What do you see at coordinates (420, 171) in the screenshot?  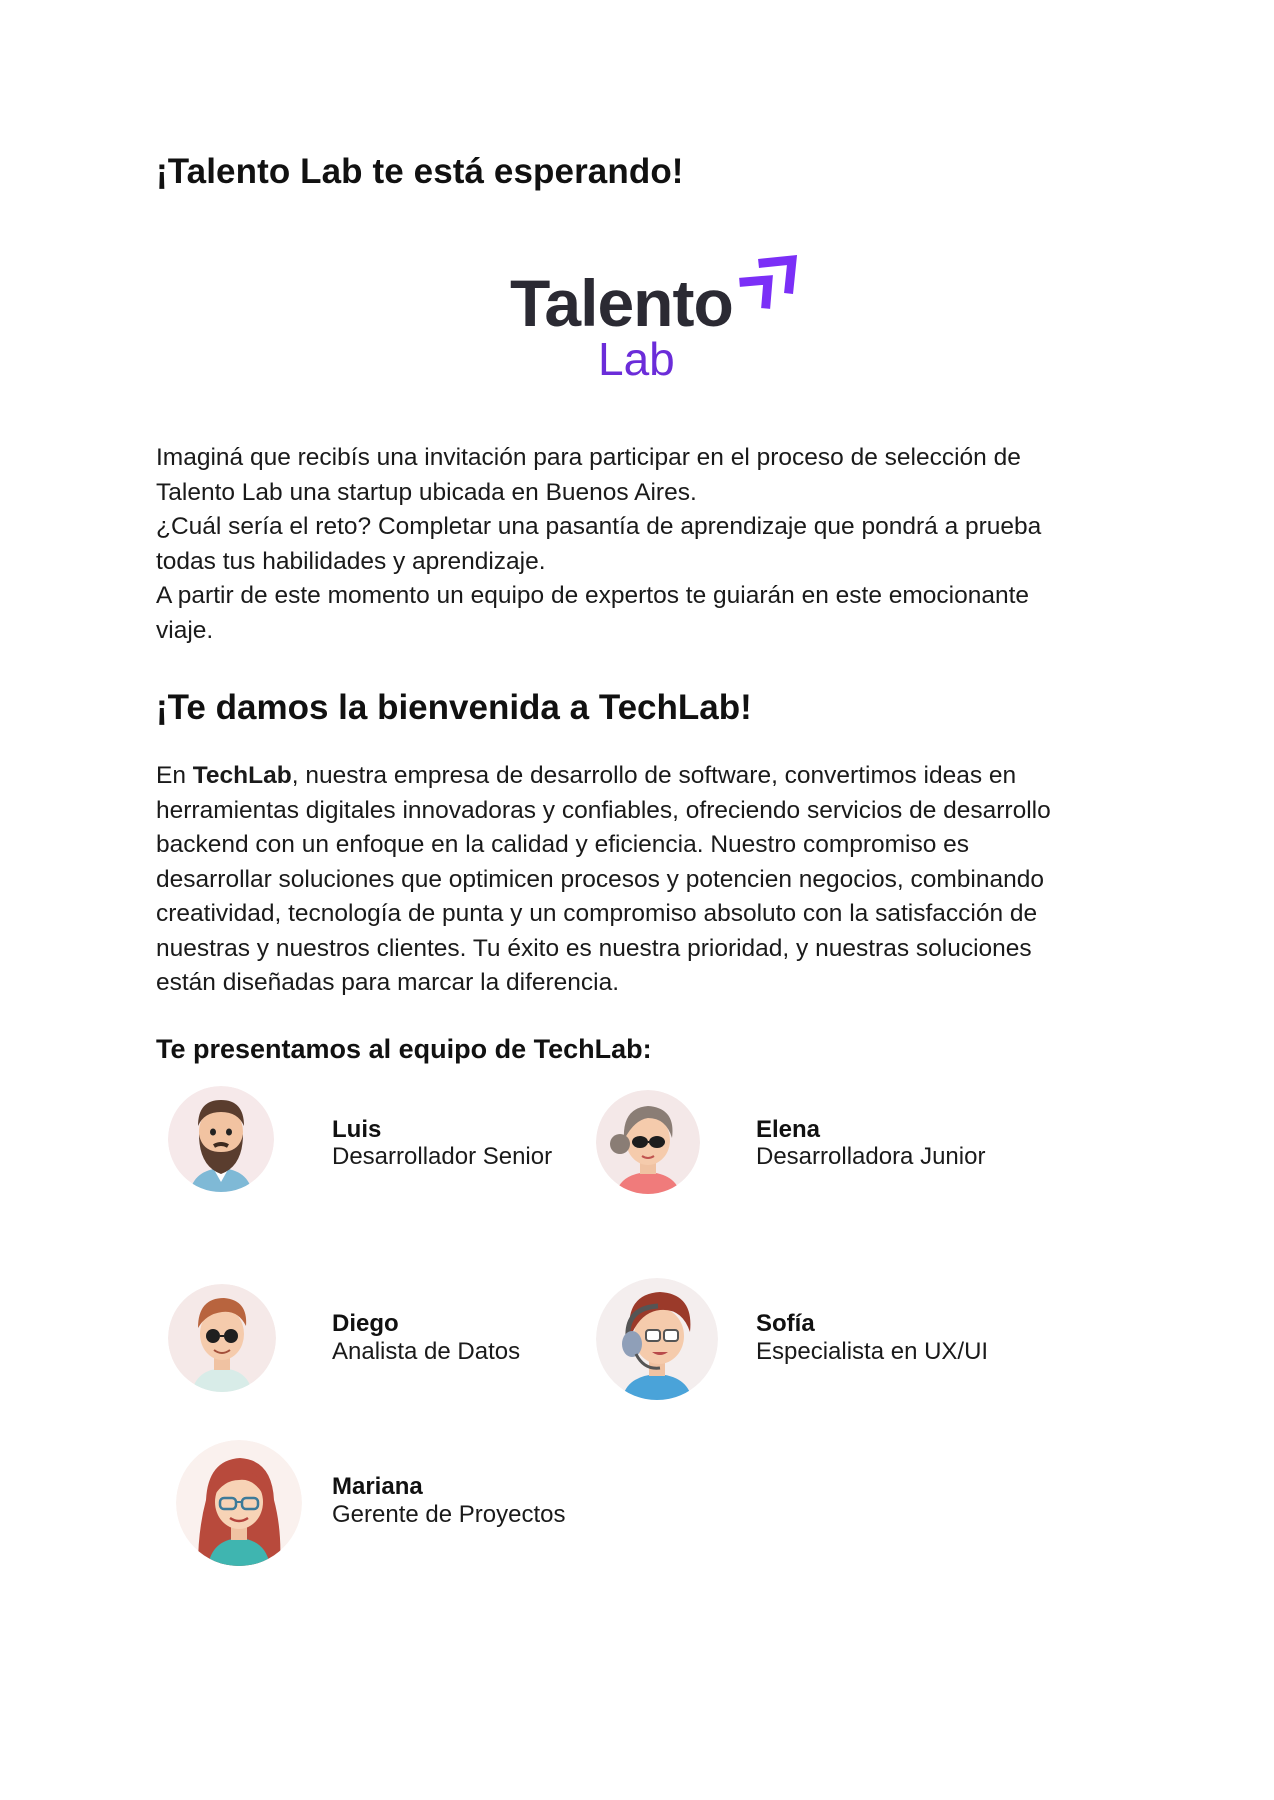 I see `page-title: ¡Talento Lab te está esperando!` at bounding box center [420, 171].